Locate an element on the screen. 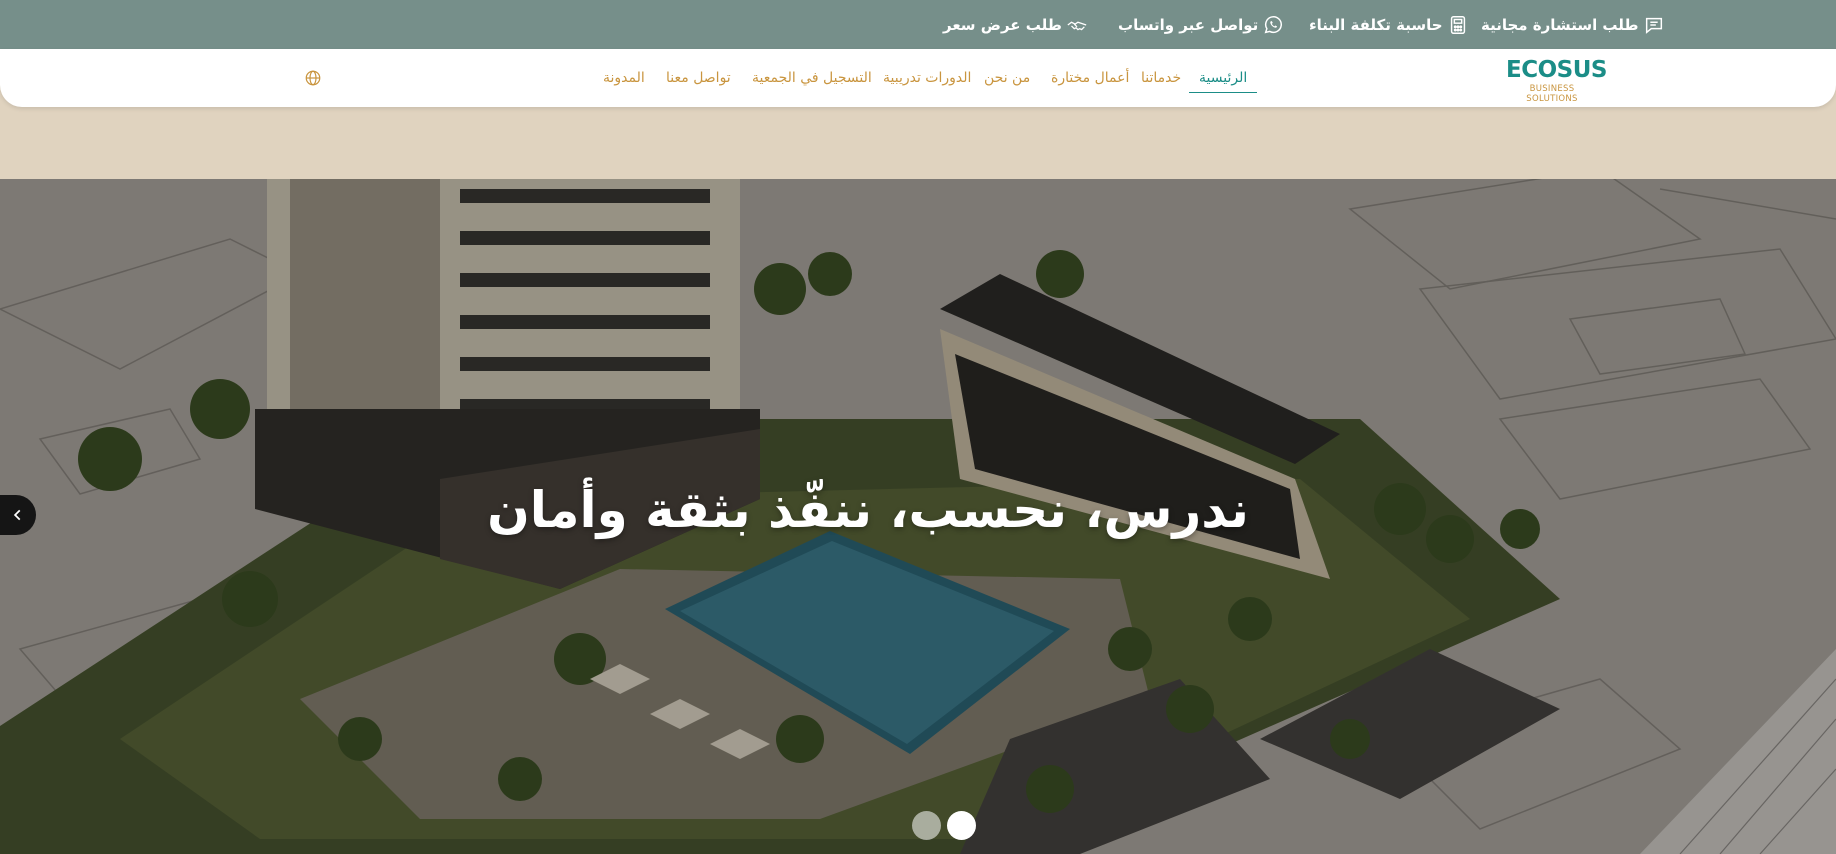  nav-home: الرئيسية is located at coordinates (1223, 78).